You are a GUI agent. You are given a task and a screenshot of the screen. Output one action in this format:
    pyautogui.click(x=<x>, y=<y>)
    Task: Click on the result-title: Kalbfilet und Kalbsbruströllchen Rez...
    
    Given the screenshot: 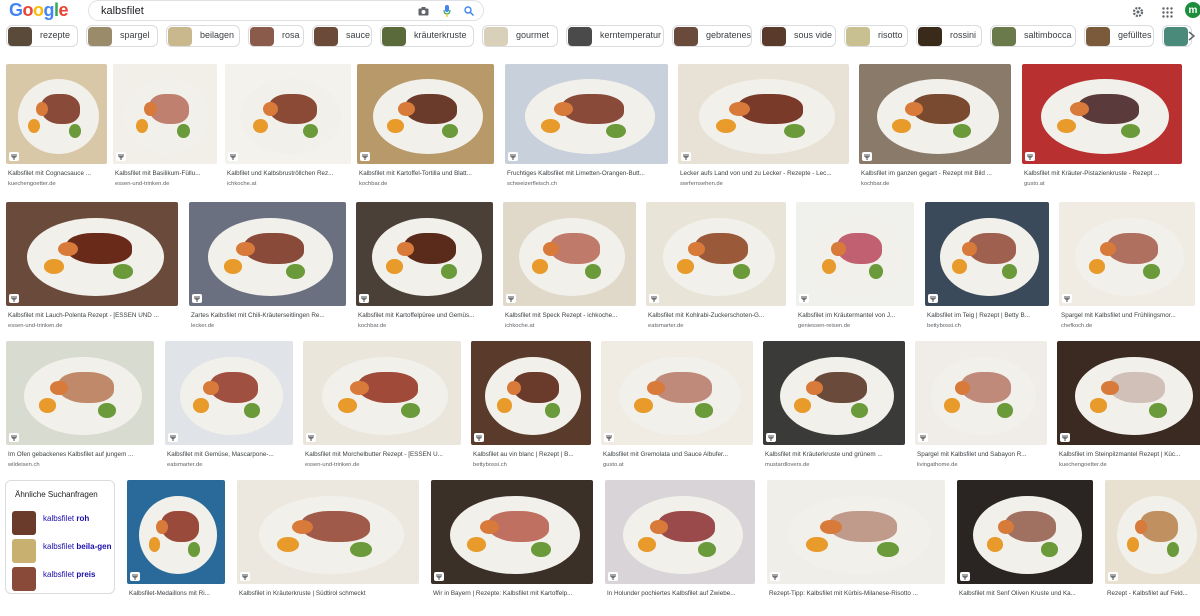 What is the action you would take?
    pyautogui.click(x=288, y=173)
    